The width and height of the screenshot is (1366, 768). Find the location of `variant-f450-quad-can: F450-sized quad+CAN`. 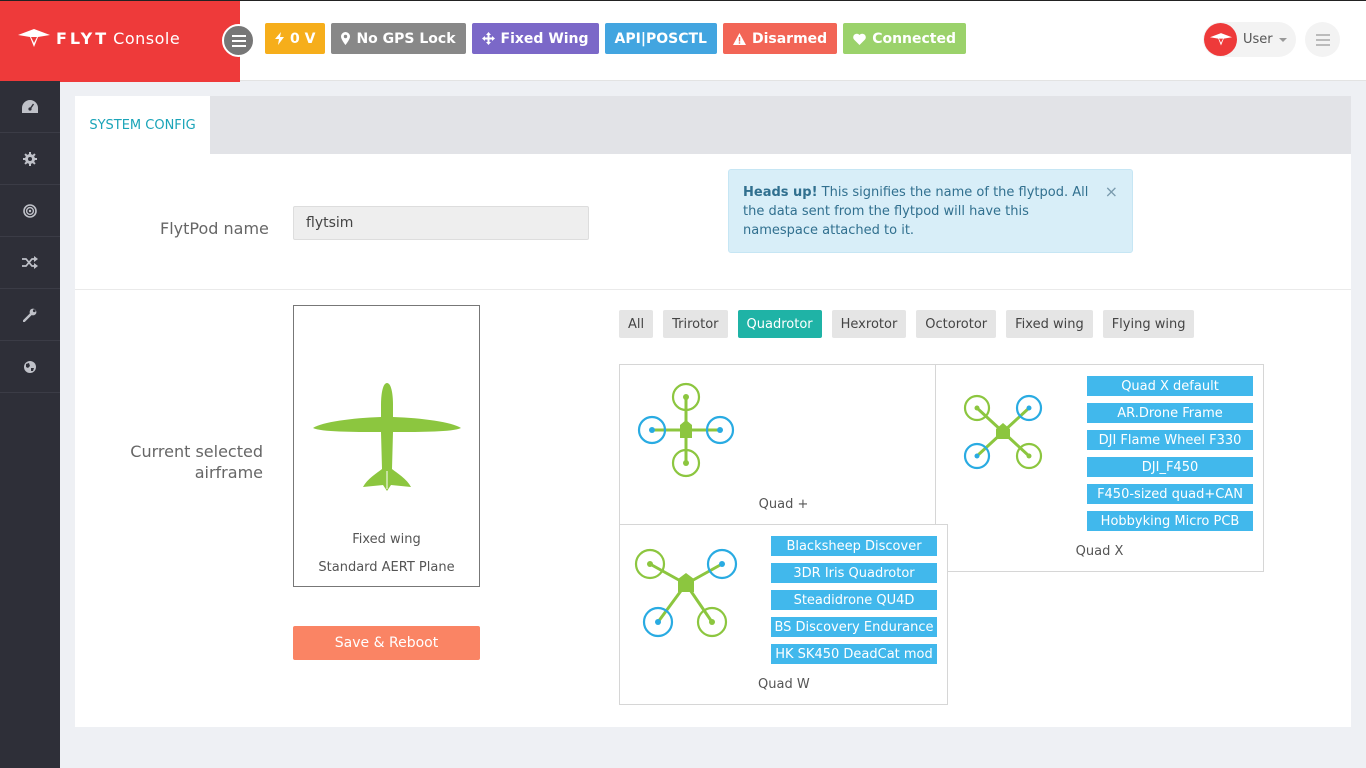

variant-f450-quad-can: F450-sized quad+CAN is located at coordinates (1170, 494).